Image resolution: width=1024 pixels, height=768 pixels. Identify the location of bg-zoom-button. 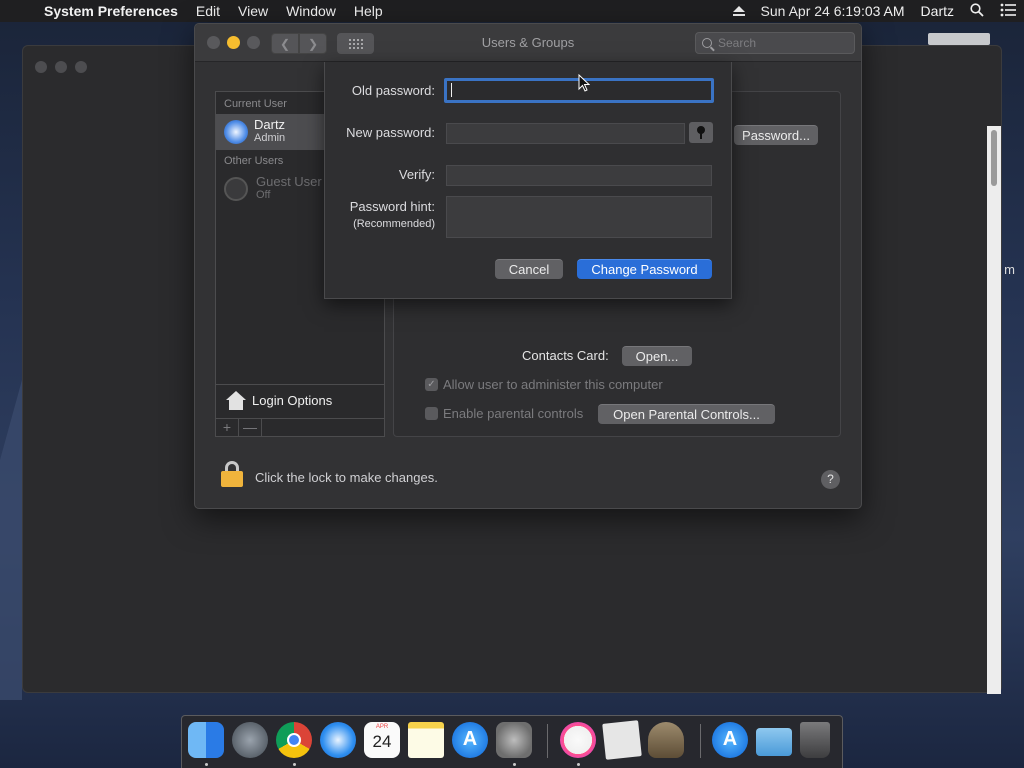
(81, 67).